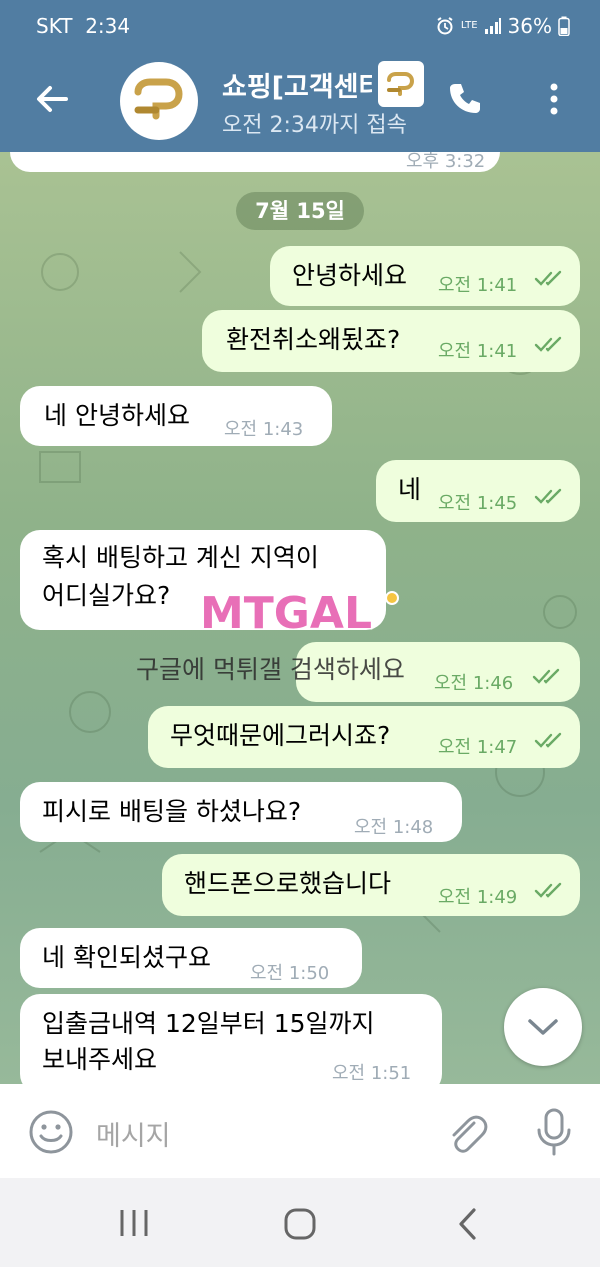 The height and width of the screenshot is (1267, 600). Describe the element at coordinates (117, 415) in the screenshot. I see `message-text: 네 안녕하세요` at that location.